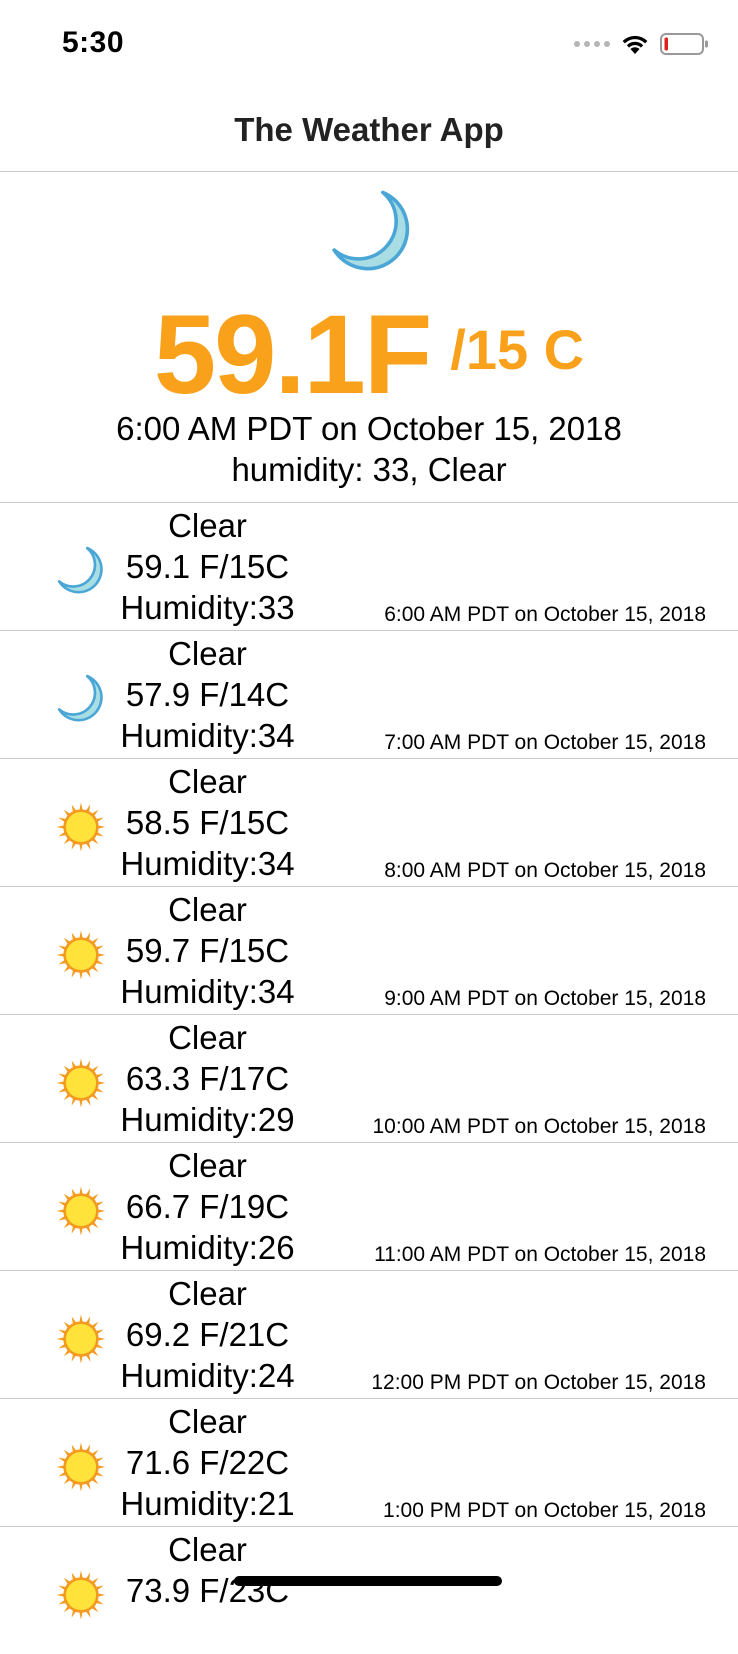 The width and height of the screenshot is (738, 1654). What do you see at coordinates (545, 998) in the screenshot?
I see `forecast-time: 9:00 AM PDT on October 15, 2018` at bounding box center [545, 998].